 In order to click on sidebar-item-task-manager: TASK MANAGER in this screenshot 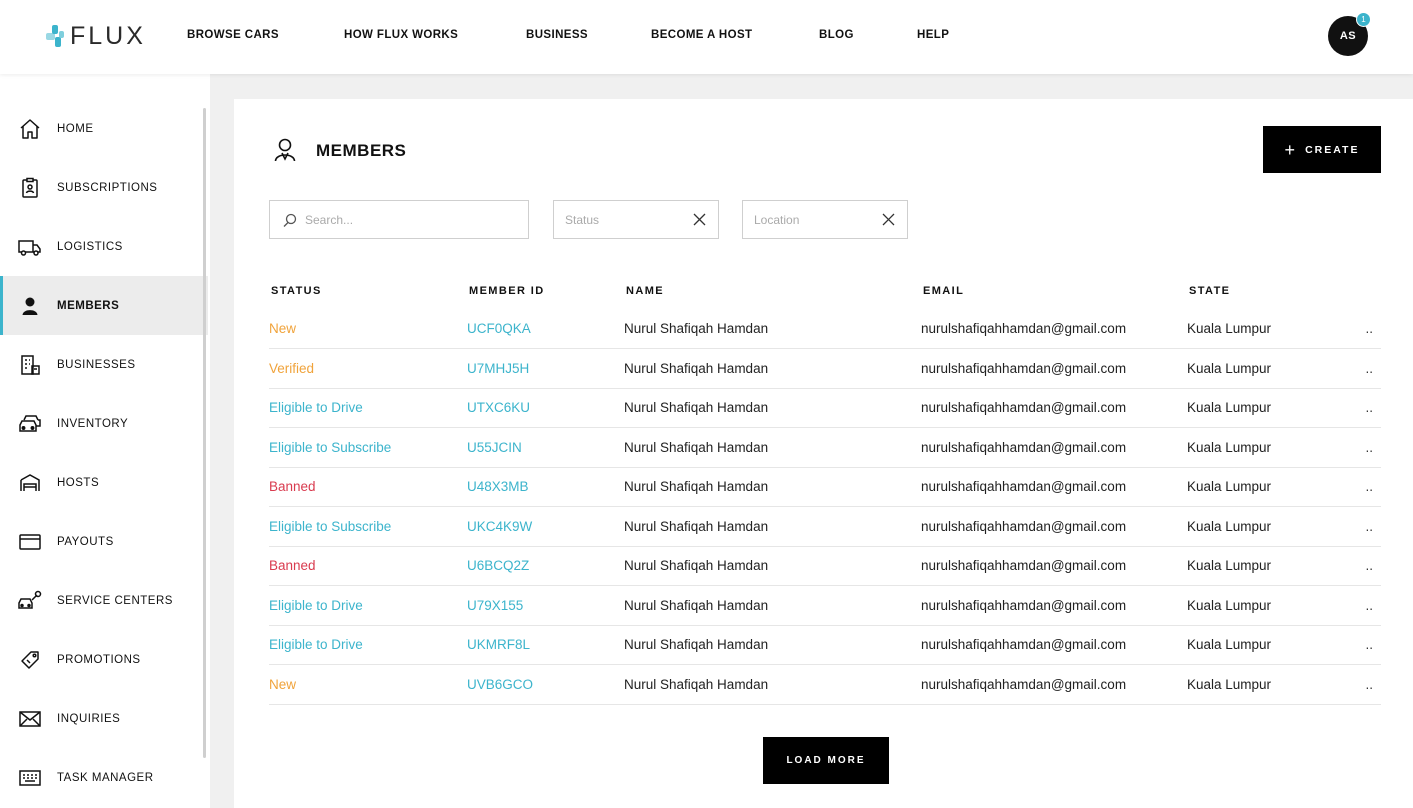, I will do `click(104, 777)`.